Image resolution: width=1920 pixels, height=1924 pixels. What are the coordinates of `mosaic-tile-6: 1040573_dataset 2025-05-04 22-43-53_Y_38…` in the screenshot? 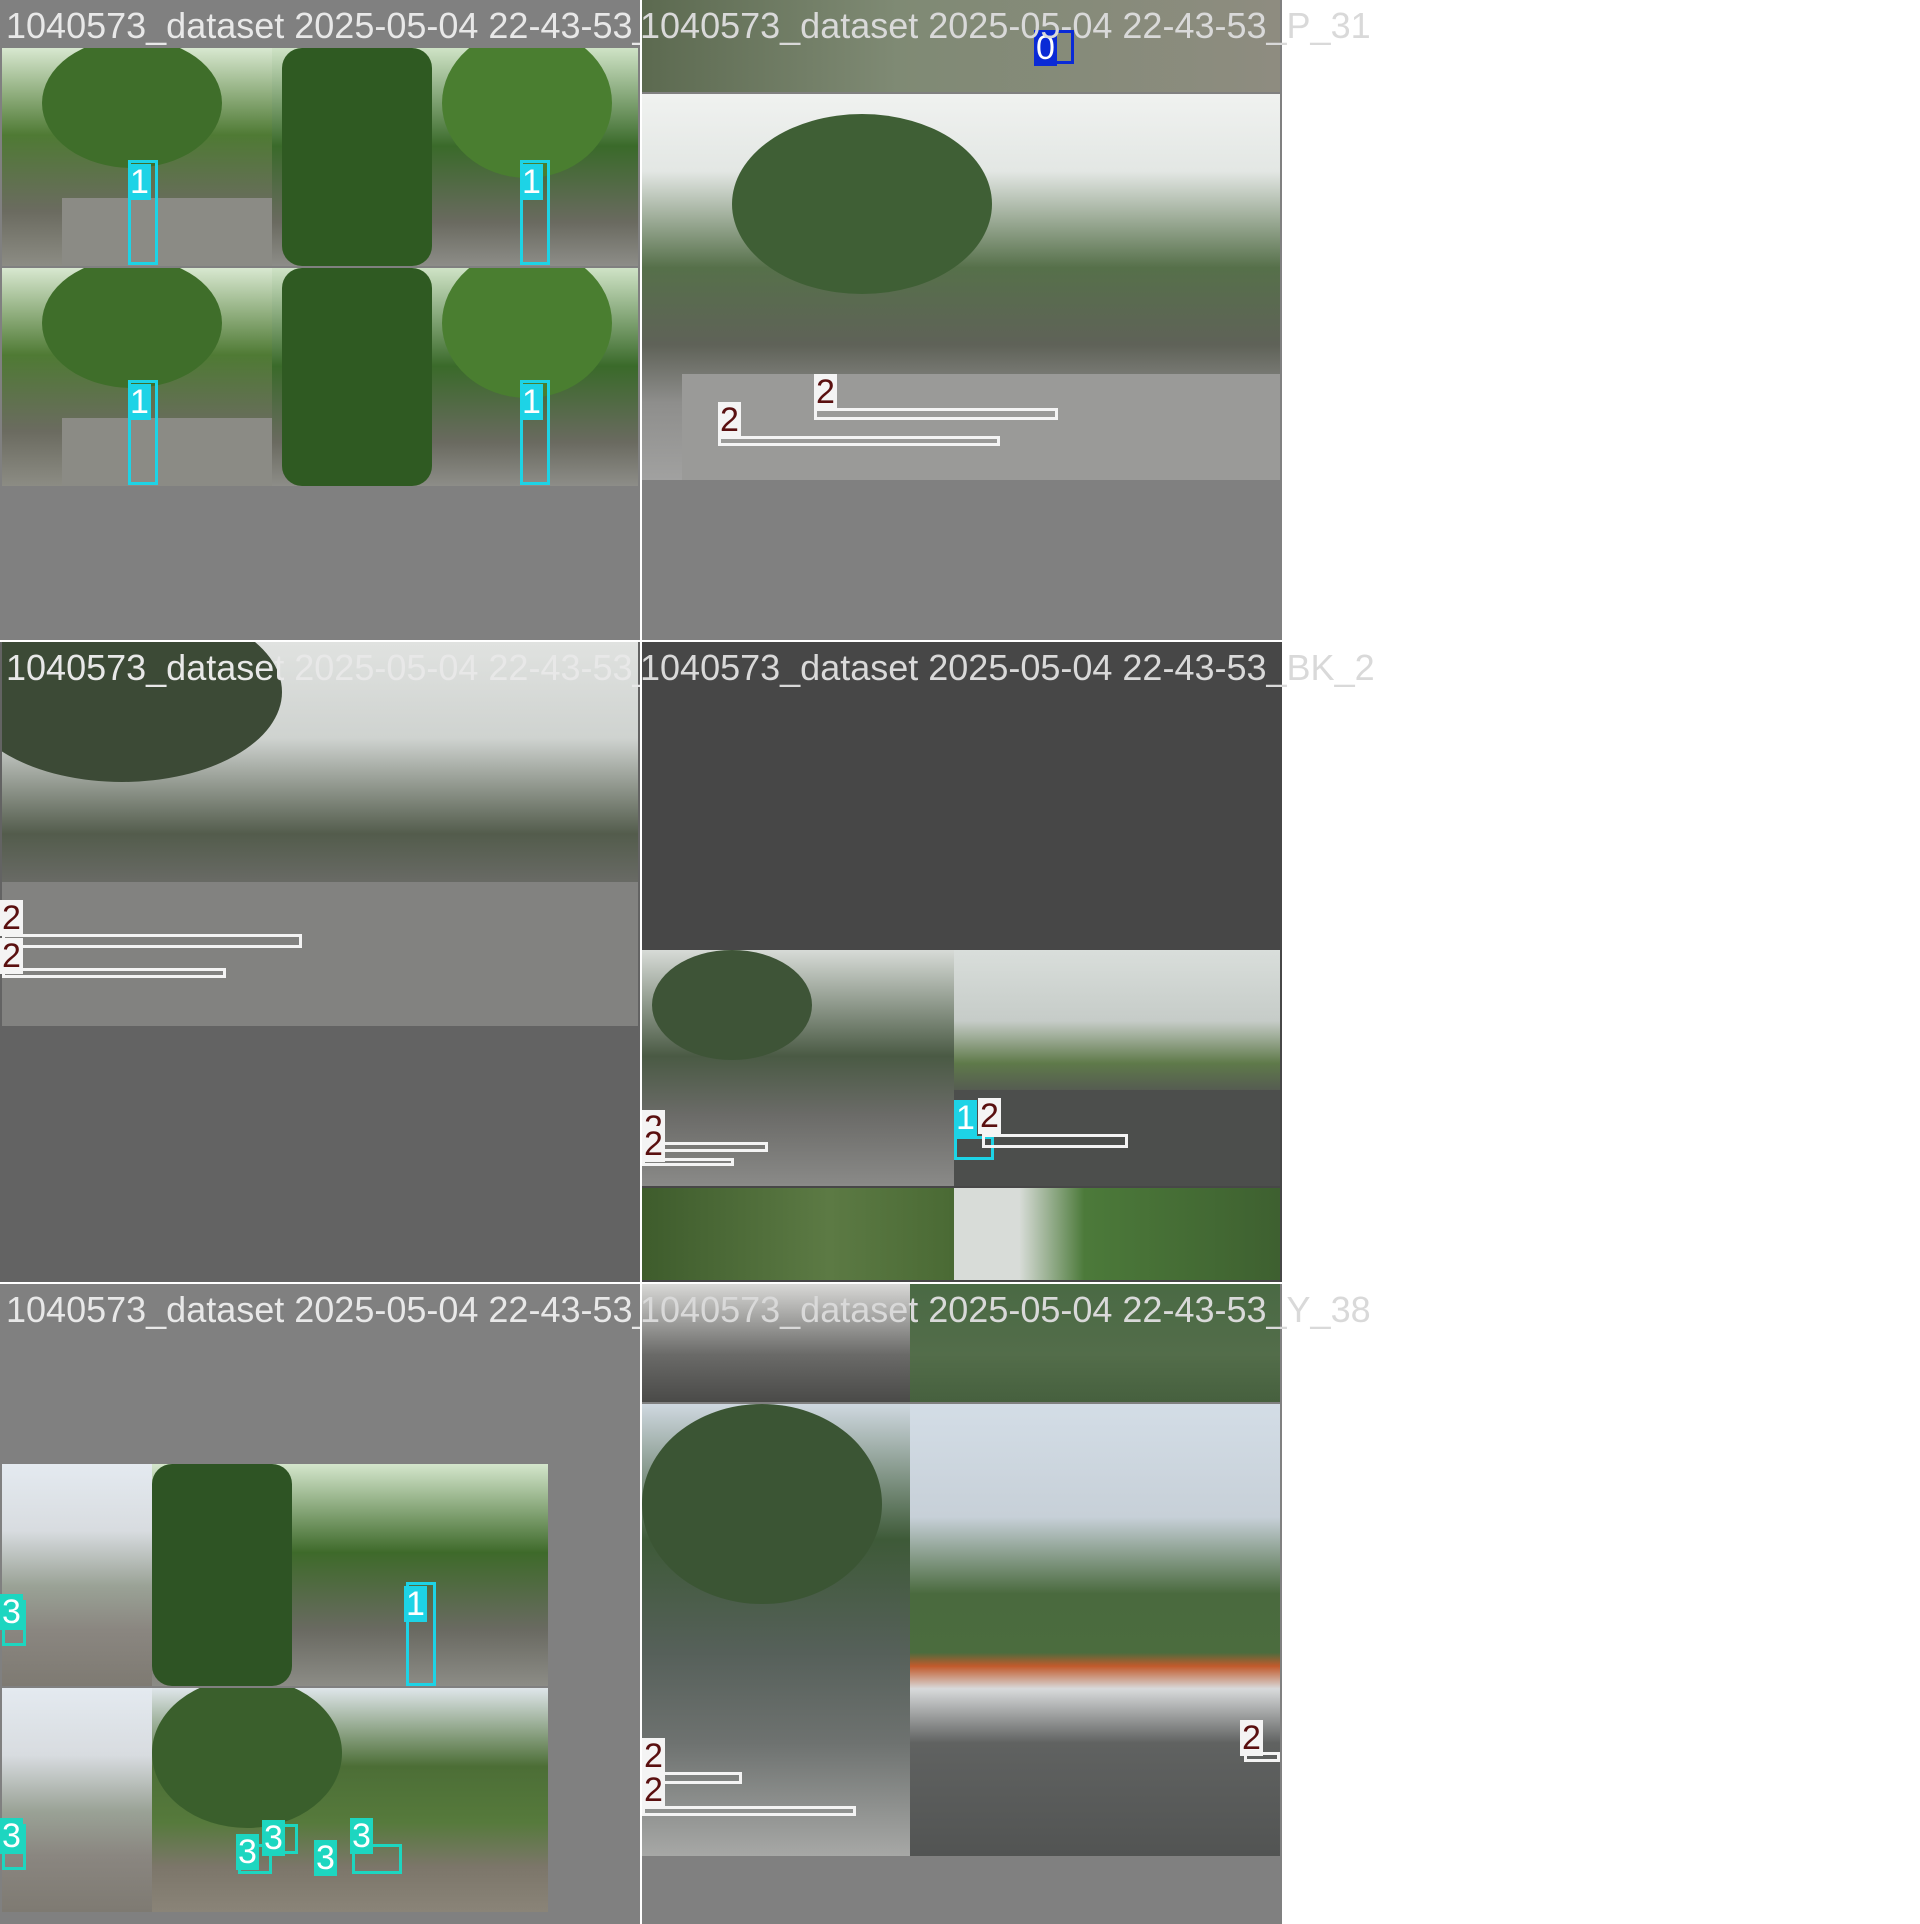 It's located at (1005, 1604).